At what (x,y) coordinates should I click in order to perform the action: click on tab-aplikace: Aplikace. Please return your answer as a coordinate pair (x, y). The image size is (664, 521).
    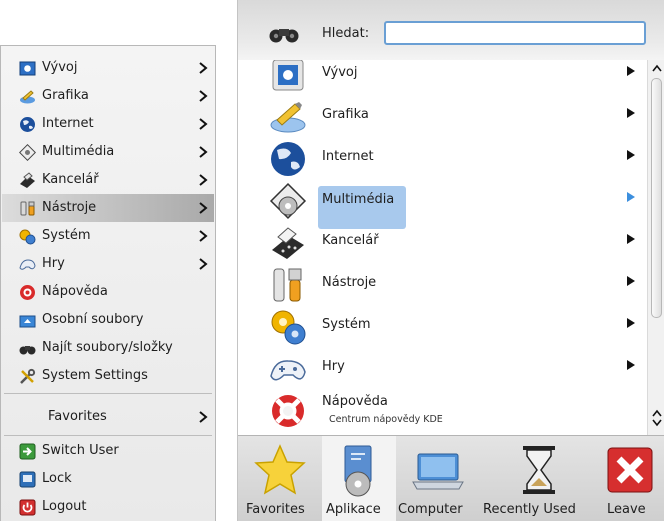
    Looking at the image, I should click on (359, 478).